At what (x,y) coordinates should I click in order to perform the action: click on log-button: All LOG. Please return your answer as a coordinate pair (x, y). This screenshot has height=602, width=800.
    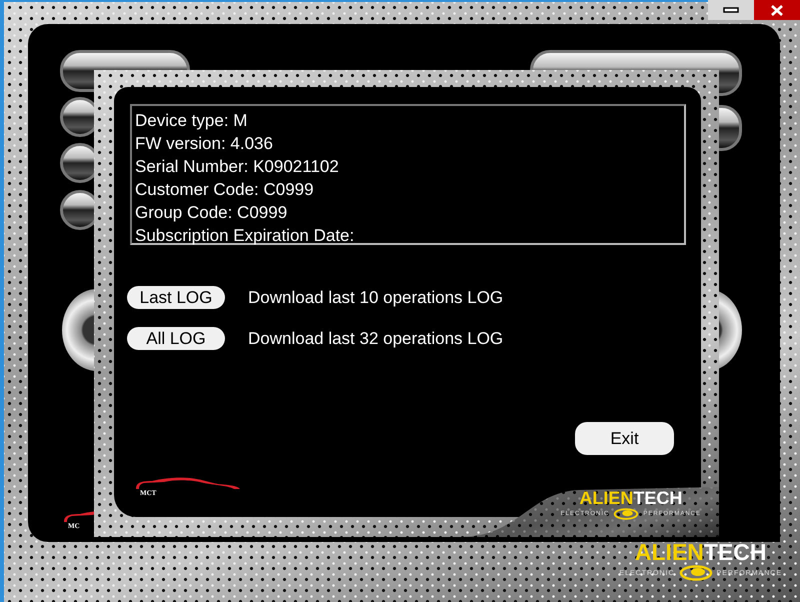
    Looking at the image, I should click on (176, 338).